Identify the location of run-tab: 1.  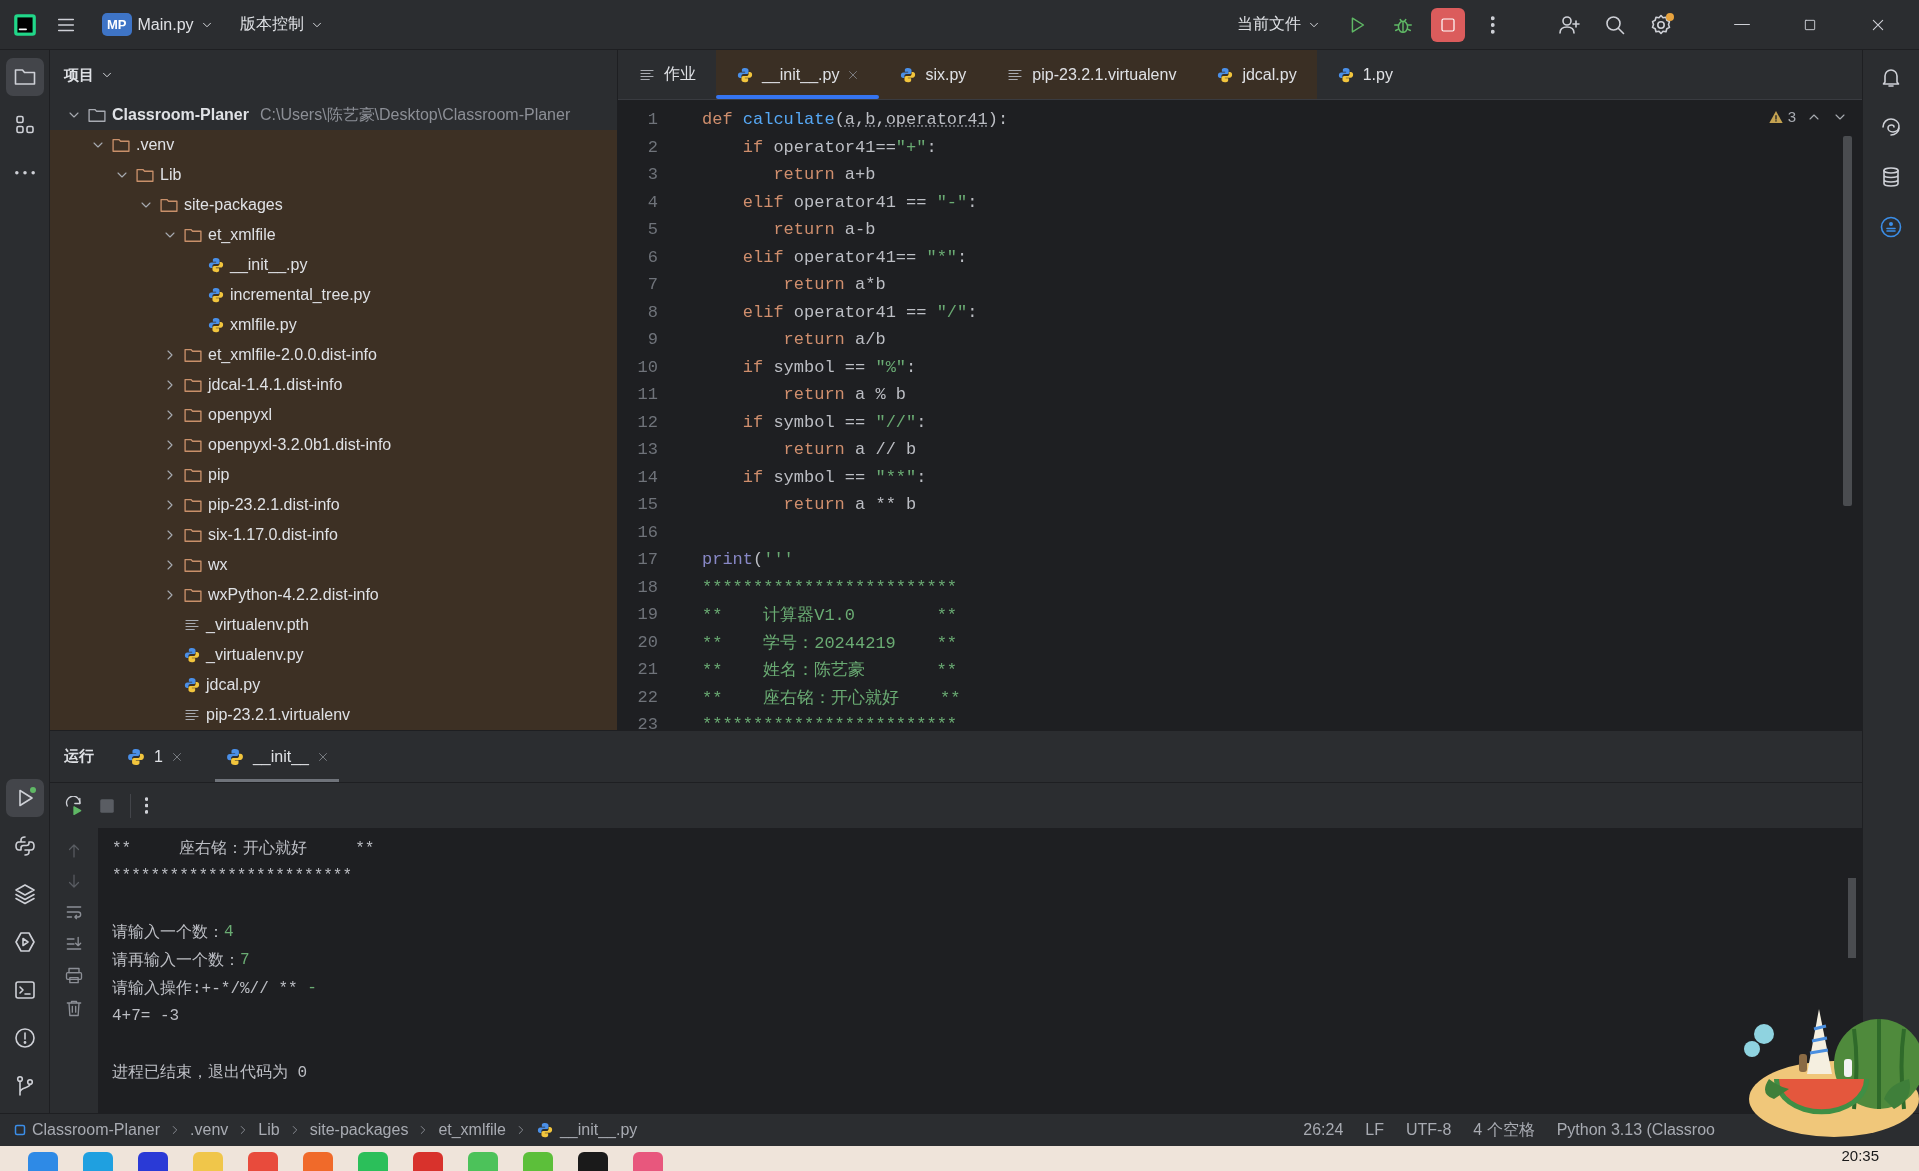
(154, 756).